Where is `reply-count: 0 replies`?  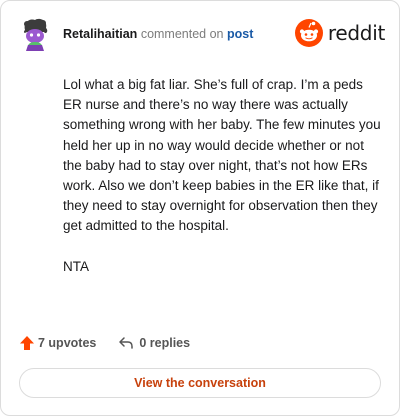 reply-count: 0 replies is located at coordinates (165, 343).